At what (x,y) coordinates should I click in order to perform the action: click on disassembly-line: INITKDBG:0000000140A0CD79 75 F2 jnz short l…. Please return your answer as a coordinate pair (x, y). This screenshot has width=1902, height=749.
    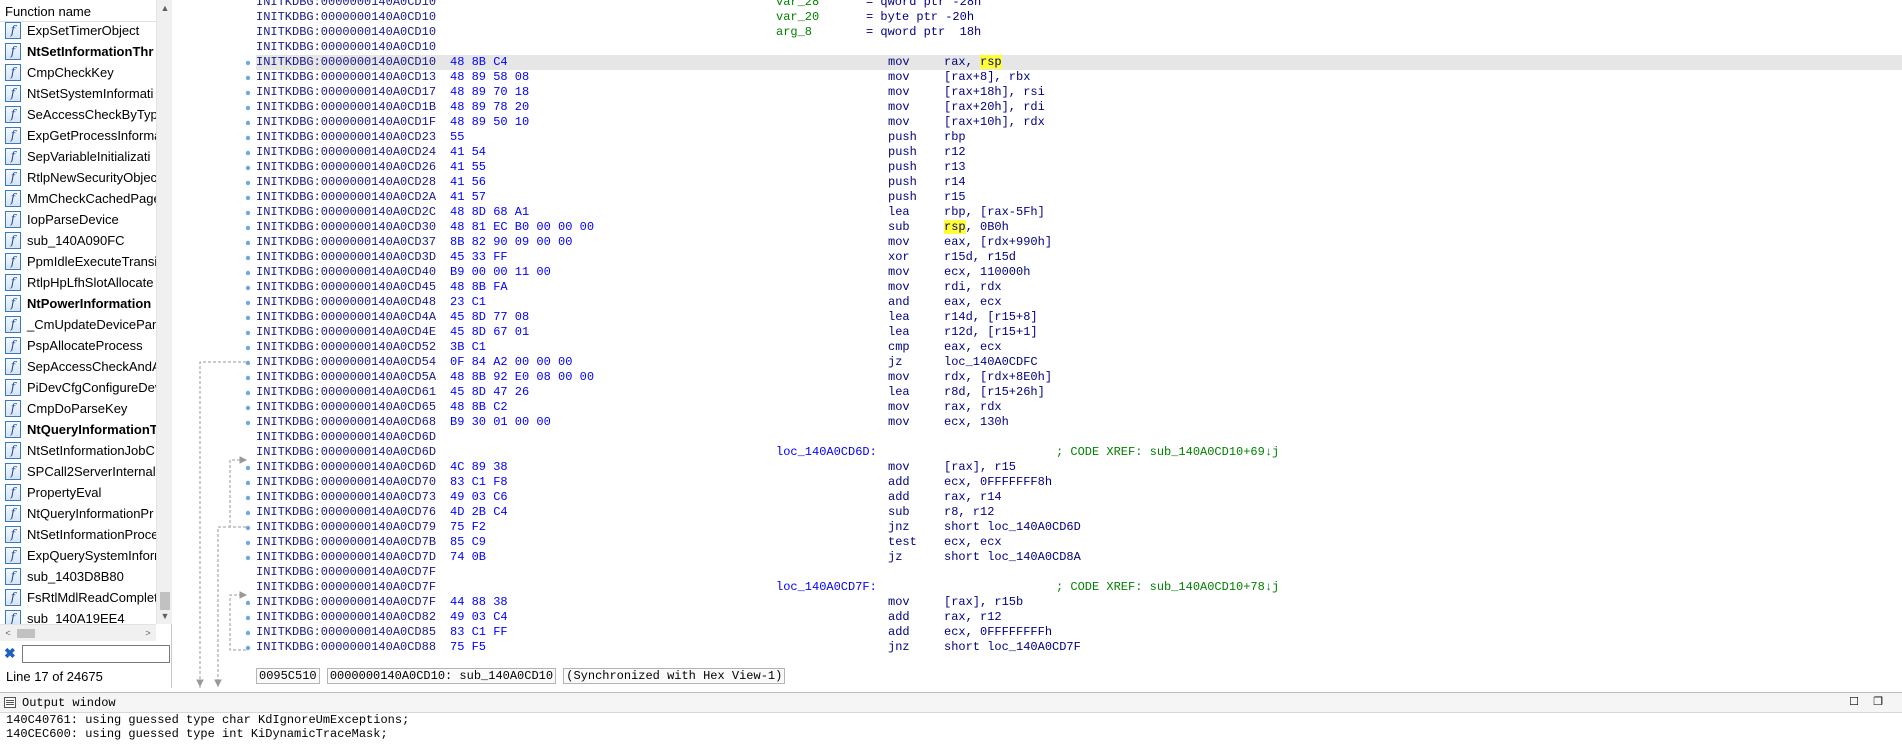
    Looking at the image, I should click on (1079, 527).